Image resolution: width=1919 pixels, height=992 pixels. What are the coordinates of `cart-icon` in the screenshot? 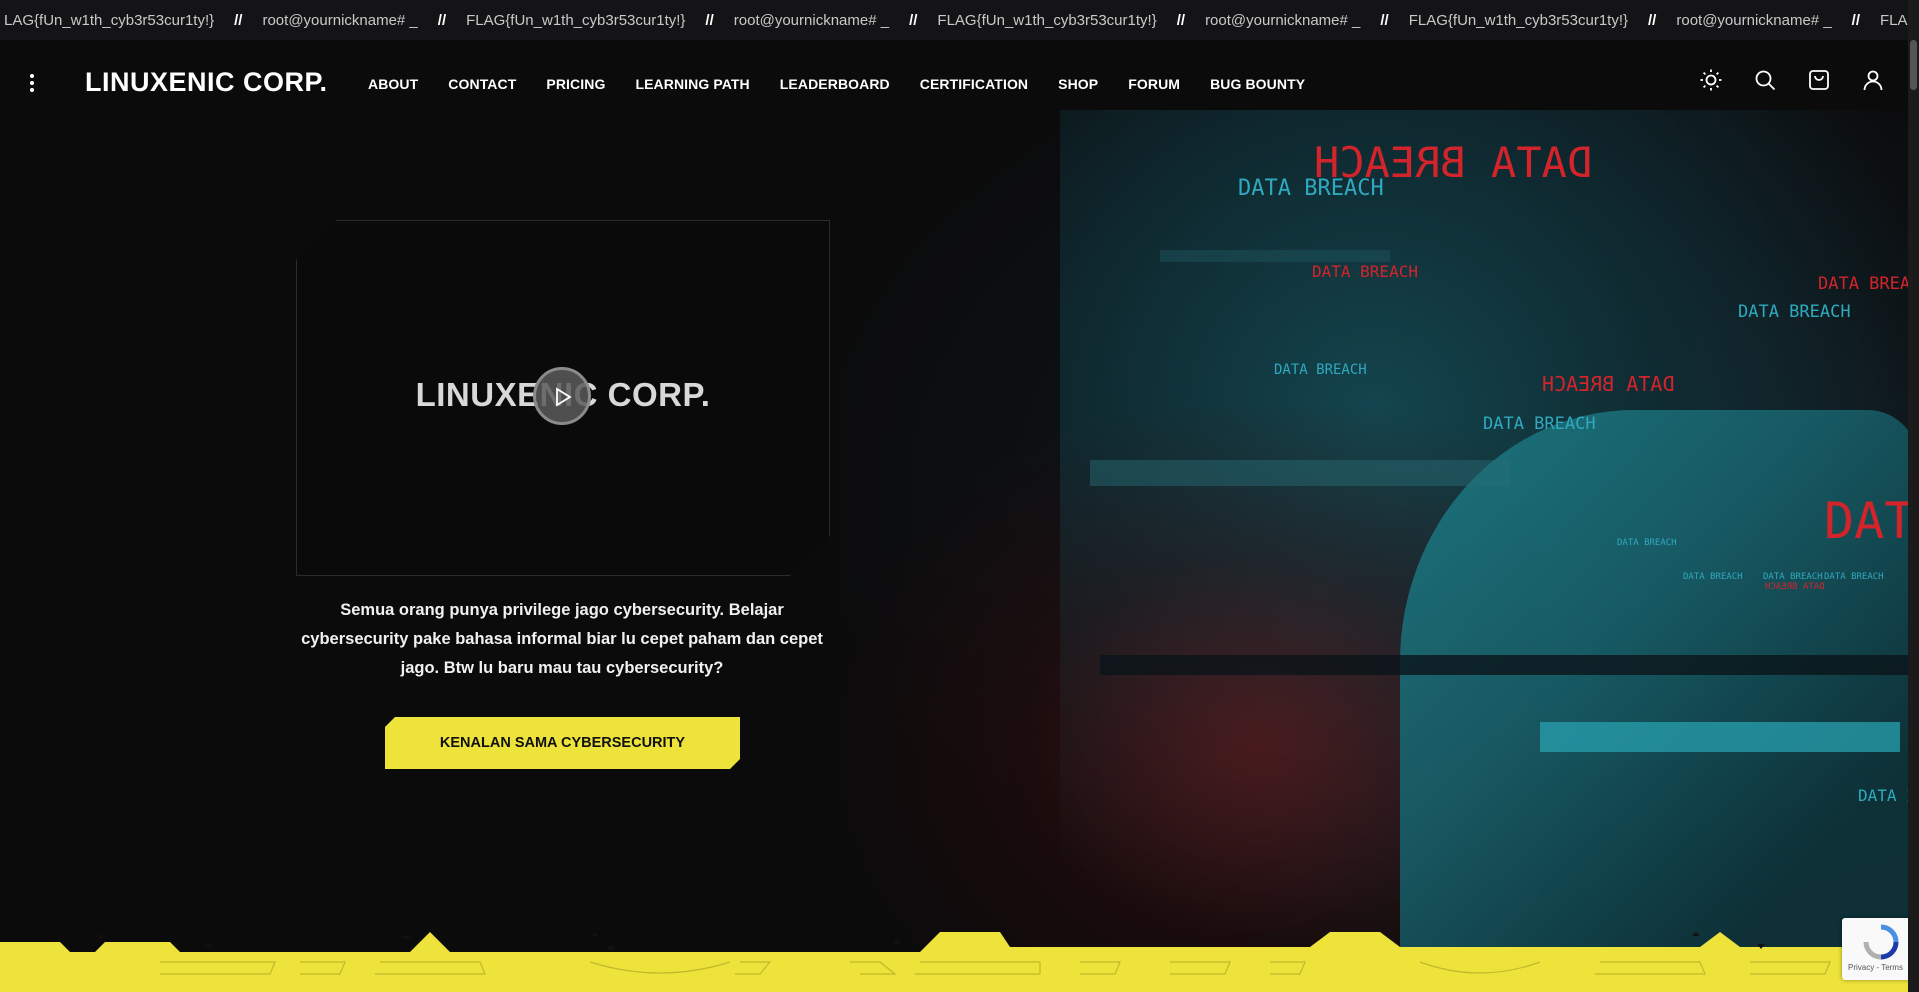 It's located at (1819, 80).